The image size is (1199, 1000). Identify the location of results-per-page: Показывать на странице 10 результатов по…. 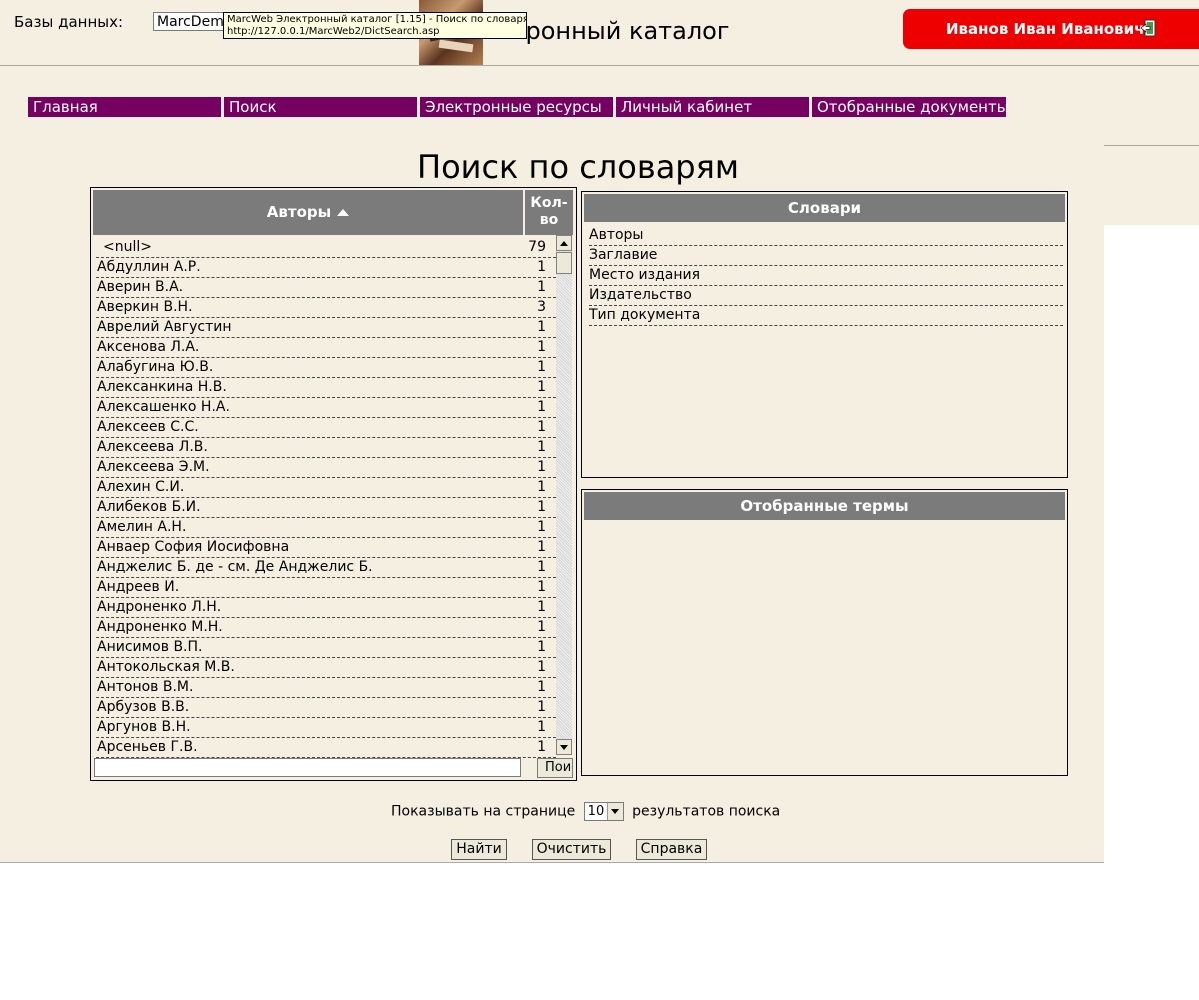
(585, 811).